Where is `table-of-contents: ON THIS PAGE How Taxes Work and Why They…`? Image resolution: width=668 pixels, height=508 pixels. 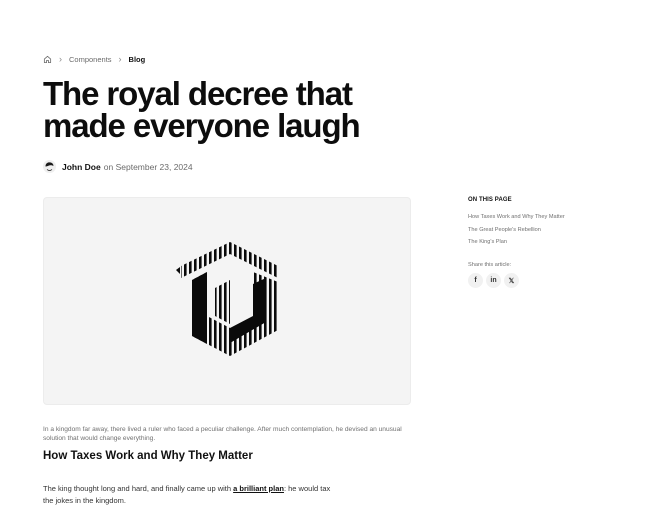 table-of-contents: ON THIS PAGE How Taxes Work and Why They… is located at coordinates (548, 224).